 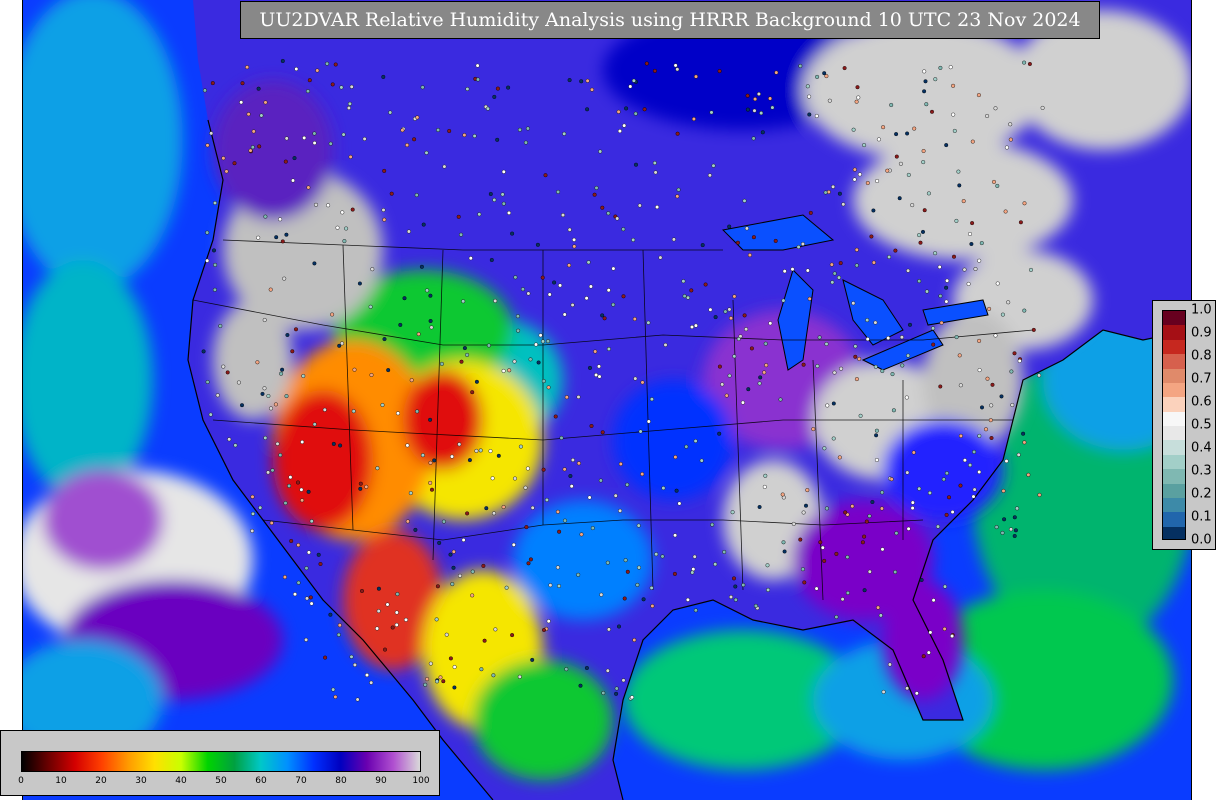 I want to click on rh-tick-label: 10, so click(x=61, y=781).